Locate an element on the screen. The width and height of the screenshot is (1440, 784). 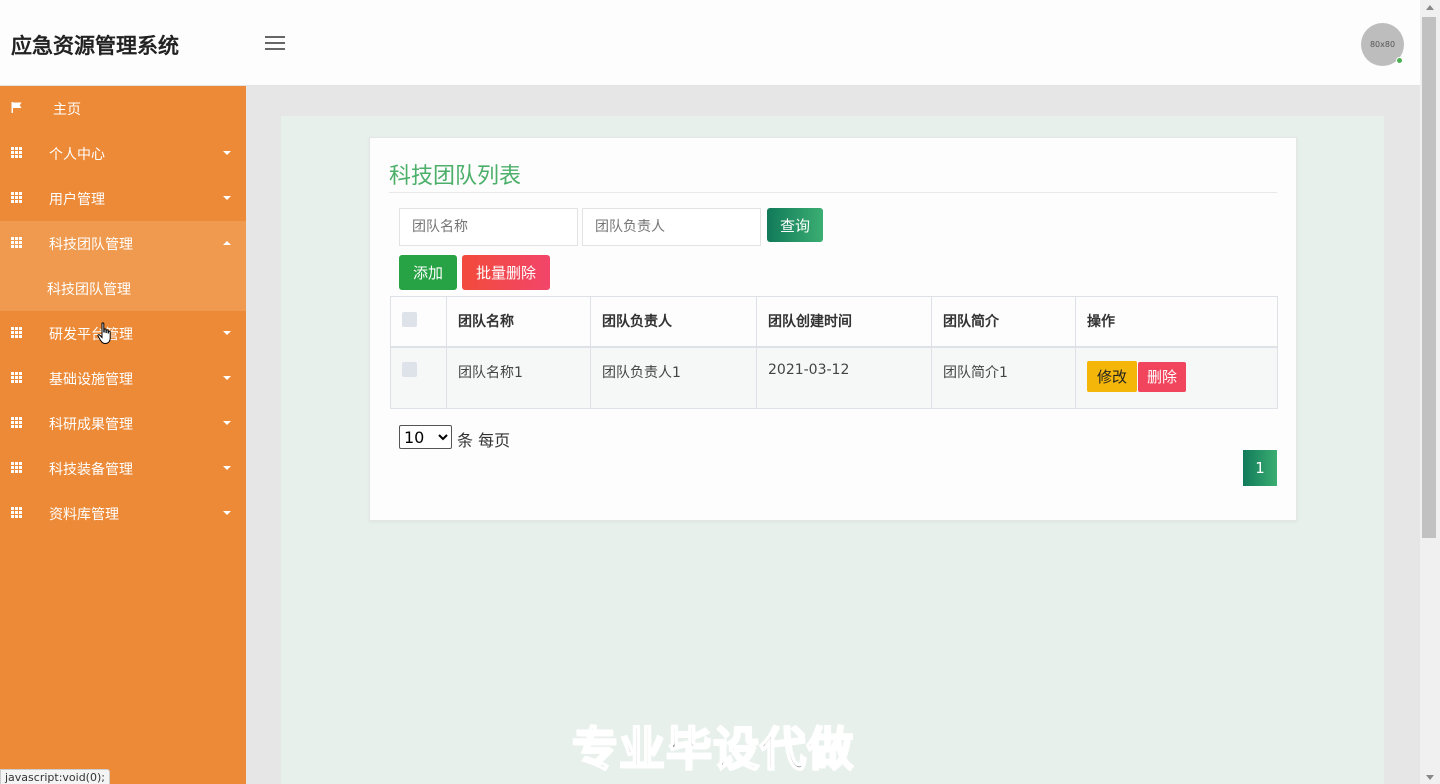
page-scrollbar is located at coordinates (1430, 392).